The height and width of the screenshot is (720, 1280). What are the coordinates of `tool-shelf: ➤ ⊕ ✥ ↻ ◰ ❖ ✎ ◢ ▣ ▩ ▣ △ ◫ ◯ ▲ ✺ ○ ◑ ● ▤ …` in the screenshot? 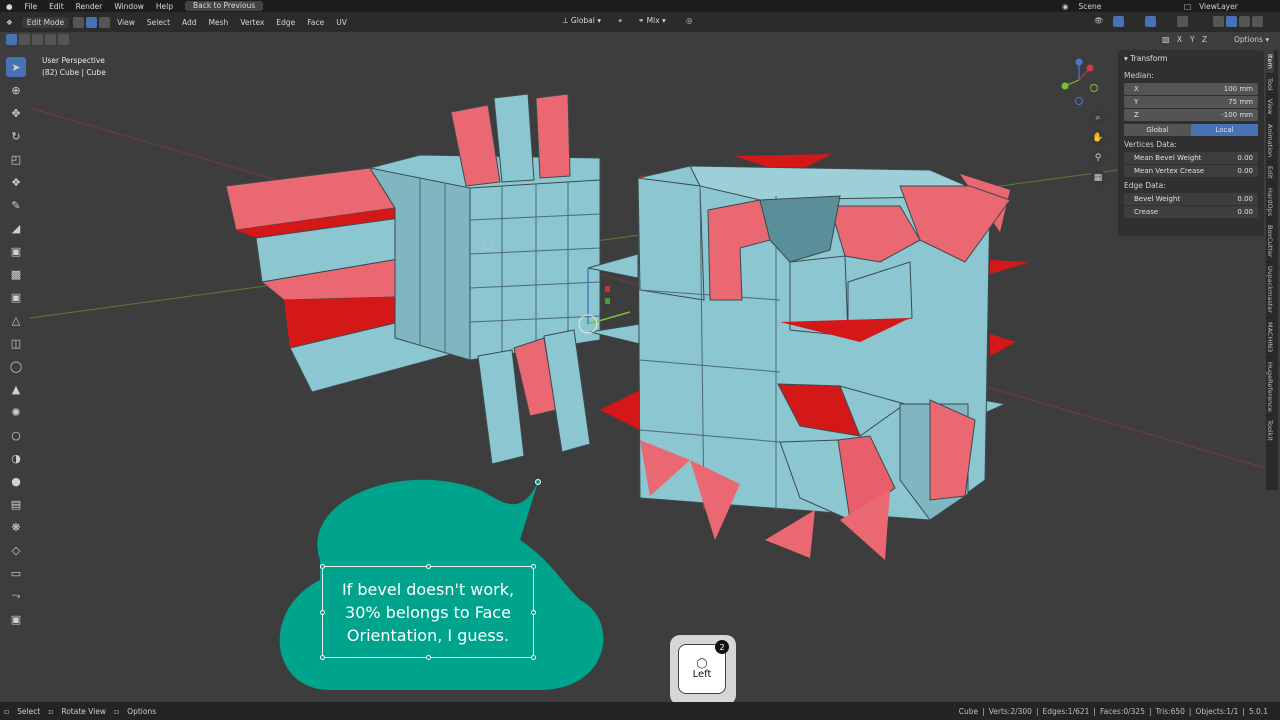 It's located at (17, 369).